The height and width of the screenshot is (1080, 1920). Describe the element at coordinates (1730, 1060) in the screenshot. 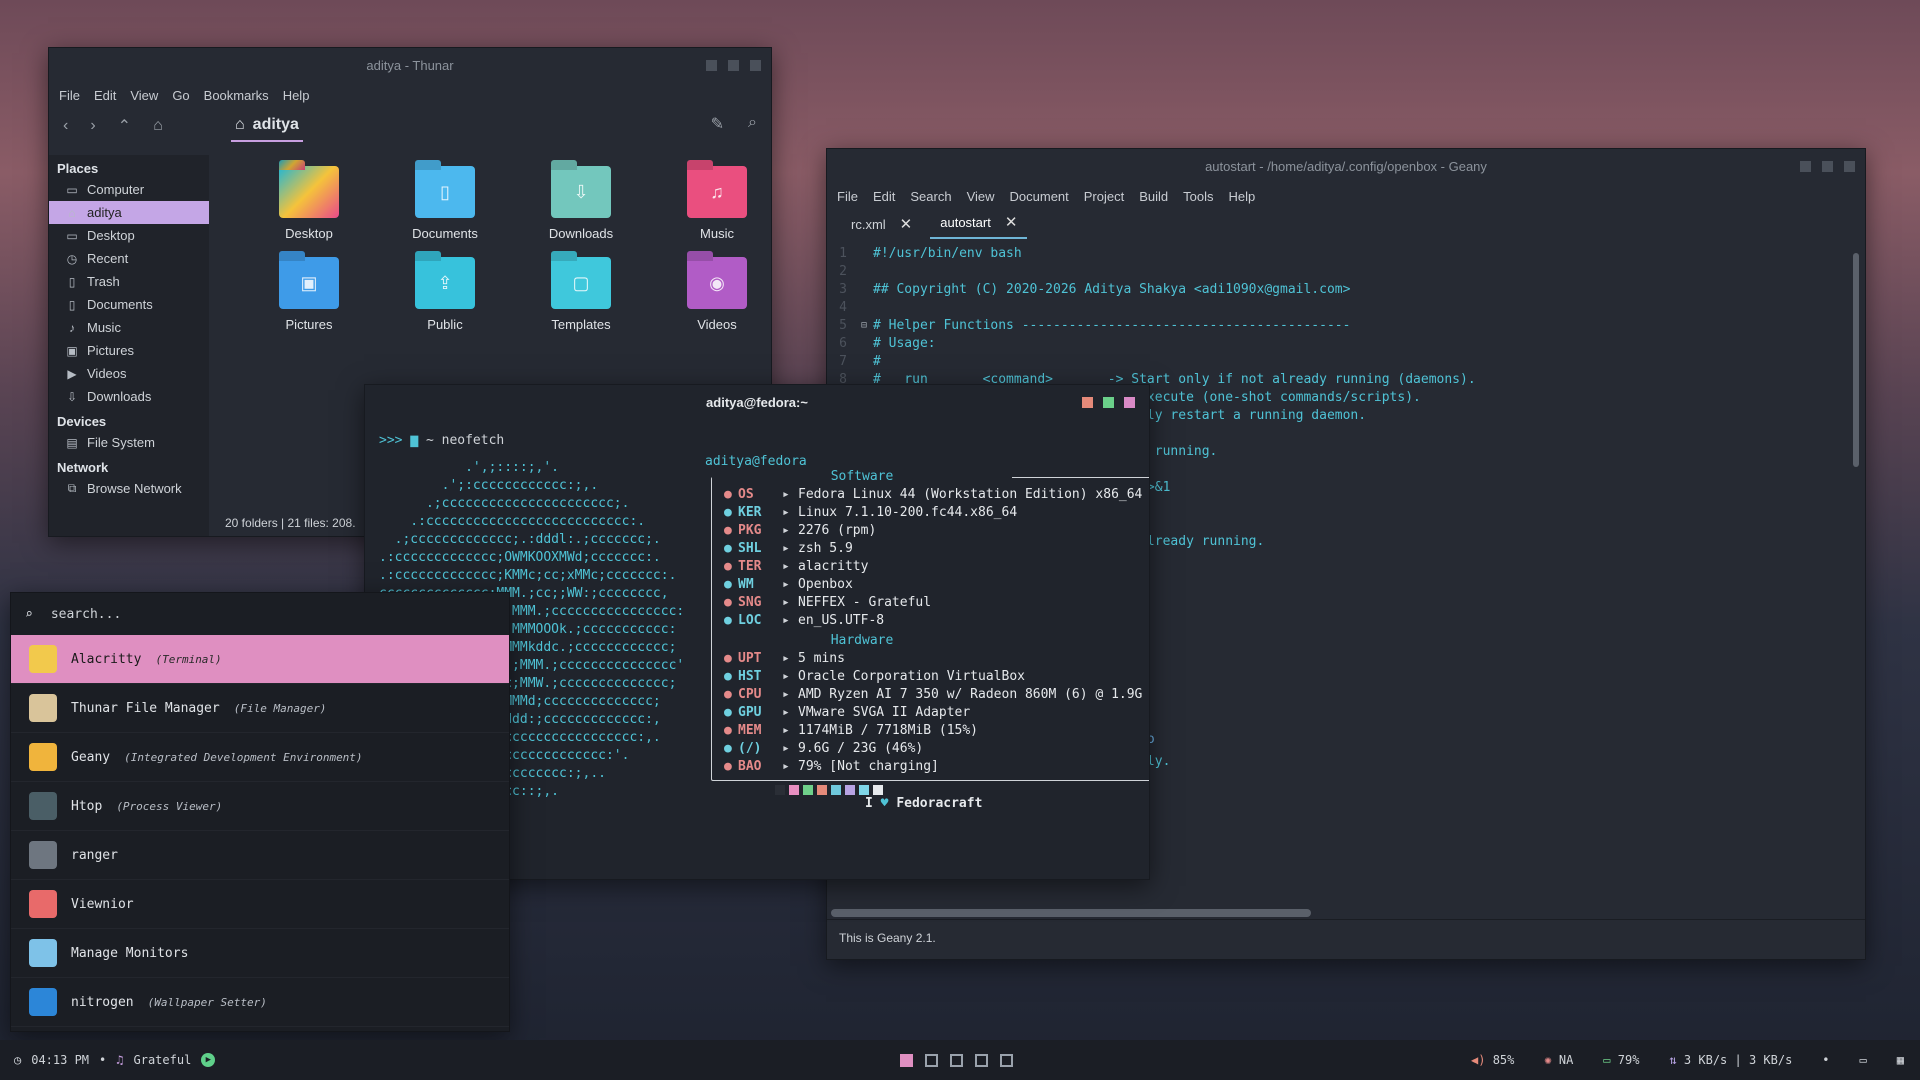

I see `network-widget: ⇅ 3 KB/s | 3 KB/s` at that location.